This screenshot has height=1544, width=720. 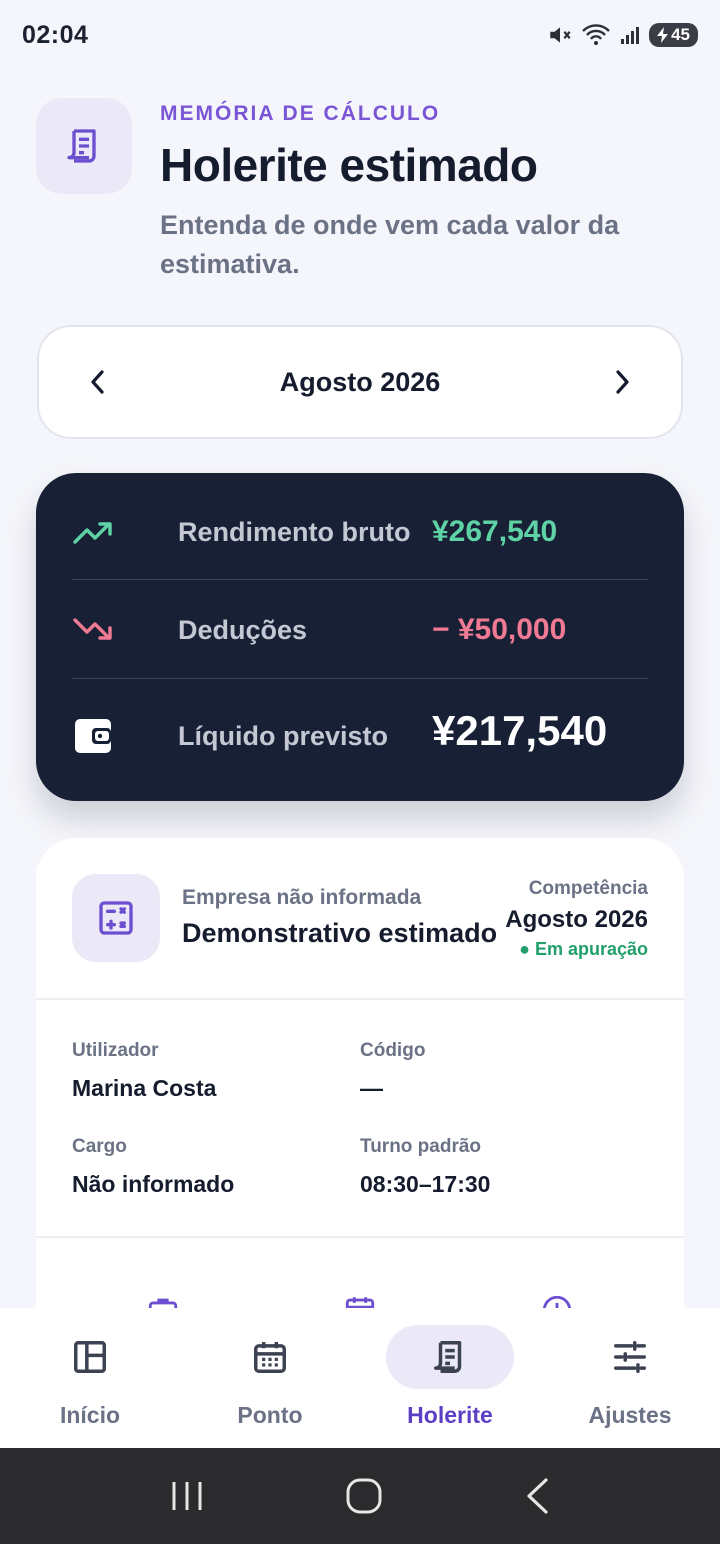 I want to click on recent-apps-icon, so click(x=187, y=1496).